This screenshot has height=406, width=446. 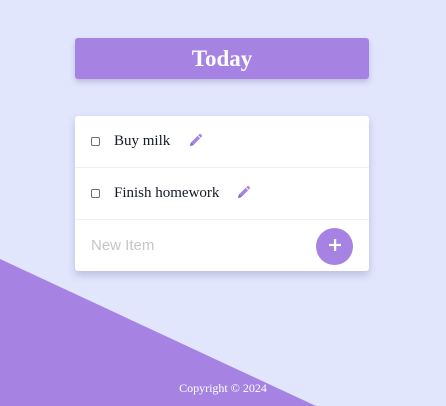 I want to click on todo-item: Buy milk, so click(x=222, y=142).